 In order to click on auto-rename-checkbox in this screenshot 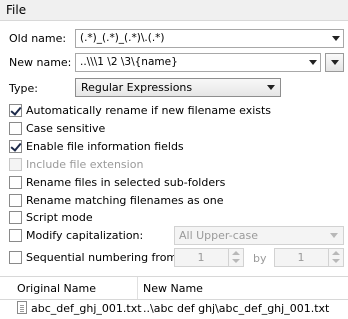, I will do `click(15, 110)`.